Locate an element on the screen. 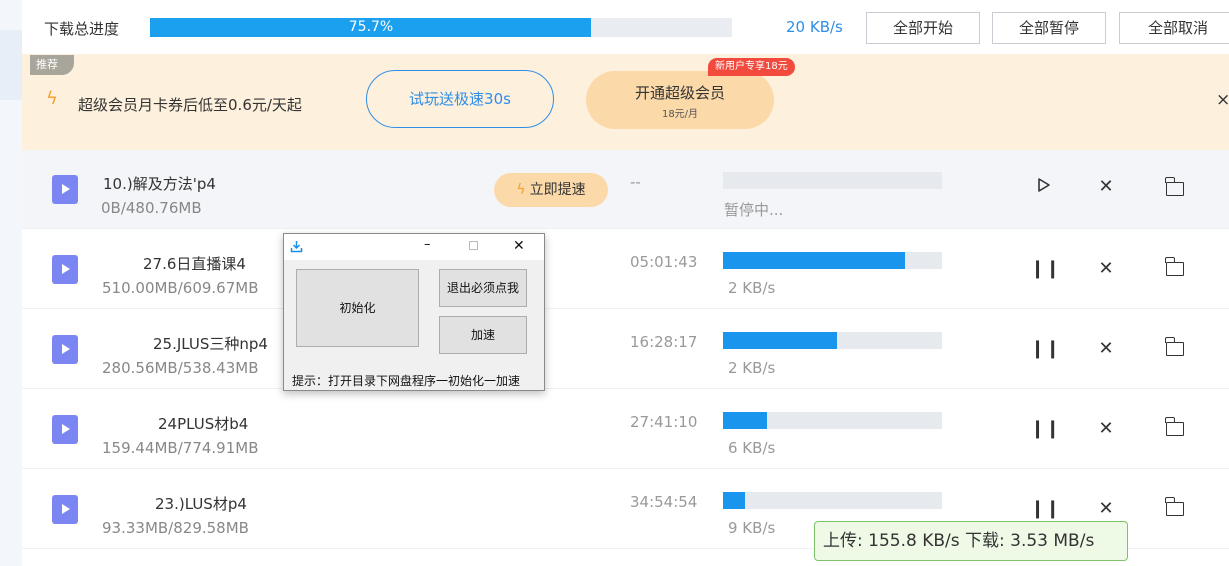 The height and width of the screenshot is (566, 1229). remaining-time: 16:28:17 is located at coordinates (664, 342).